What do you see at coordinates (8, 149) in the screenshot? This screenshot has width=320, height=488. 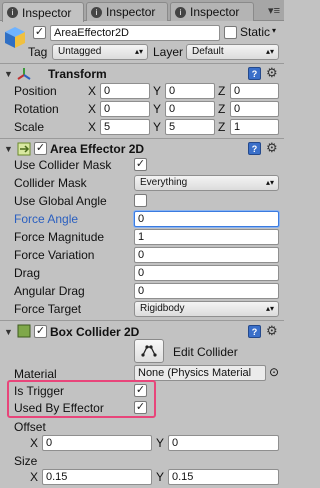 I see `area-effector-foldout: ▼` at bounding box center [8, 149].